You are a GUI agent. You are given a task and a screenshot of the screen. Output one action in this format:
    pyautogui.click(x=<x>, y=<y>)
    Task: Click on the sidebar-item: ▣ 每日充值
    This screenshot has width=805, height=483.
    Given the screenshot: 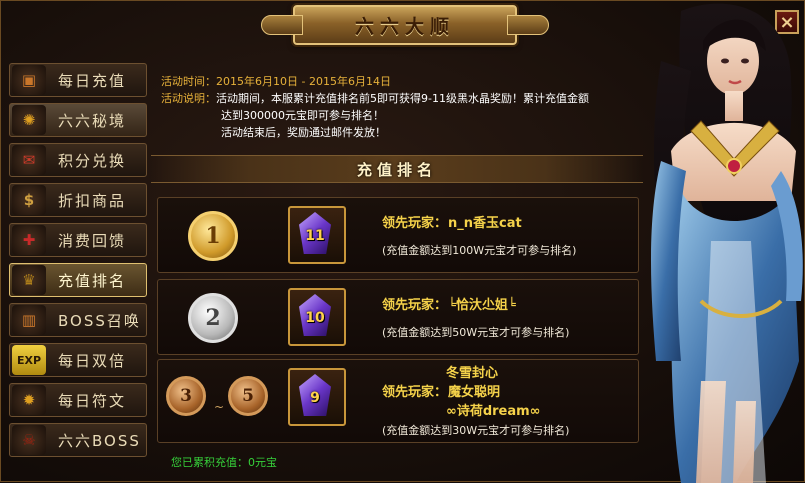 What is the action you would take?
    pyautogui.click(x=78, y=80)
    